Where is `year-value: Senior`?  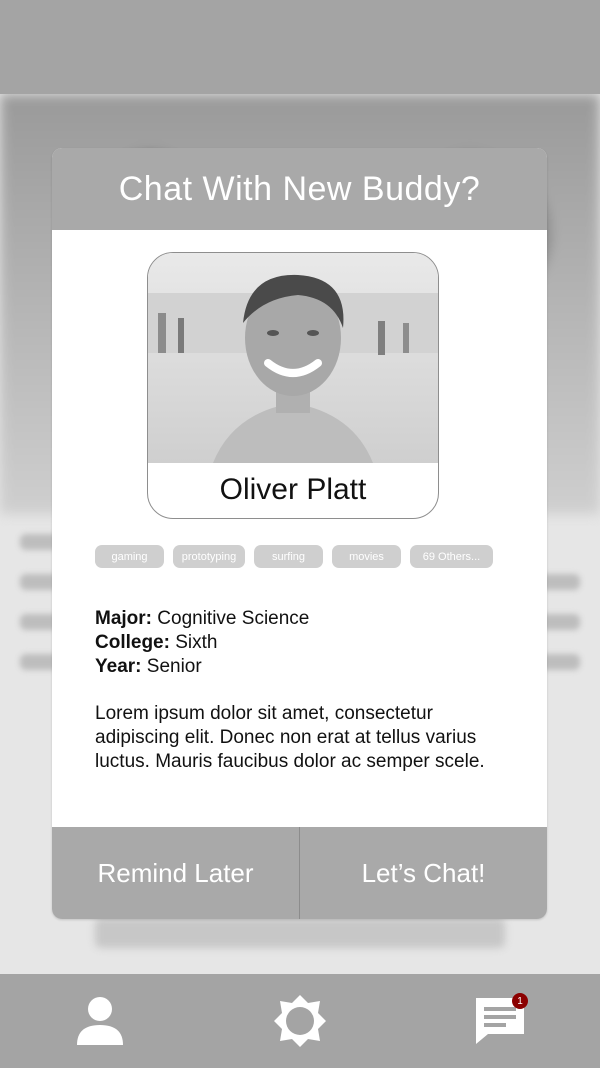
year-value: Senior is located at coordinates (174, 666).